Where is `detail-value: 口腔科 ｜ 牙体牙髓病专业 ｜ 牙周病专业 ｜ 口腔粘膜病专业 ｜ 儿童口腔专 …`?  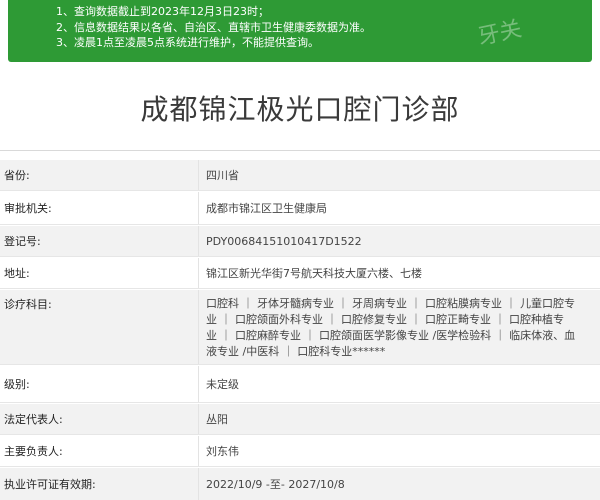
detail-value: 口腔科 ｜ 牙体牙髓病专业 ｜ 牙周病专业 ｜ 口腔粘膜病专业 ｜ 儿童口腔专 … is located at coordinates (399, 327).